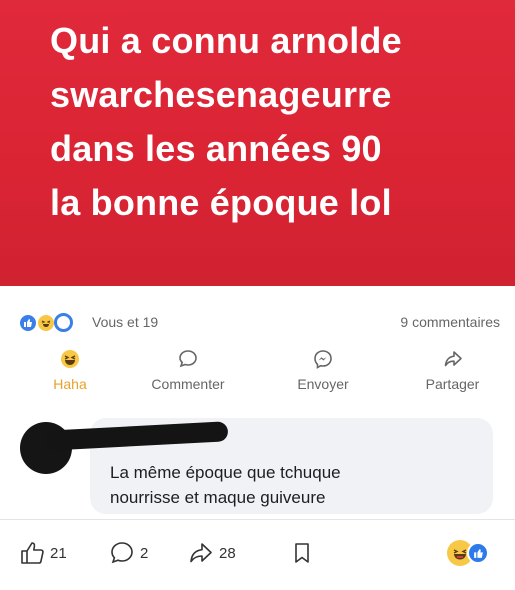 Image resolution: width=515 pixels, height=590 pixels. Describe the element at coordinates (70, 384) in the screenshot. I see `haha-label: Haha` at that location.